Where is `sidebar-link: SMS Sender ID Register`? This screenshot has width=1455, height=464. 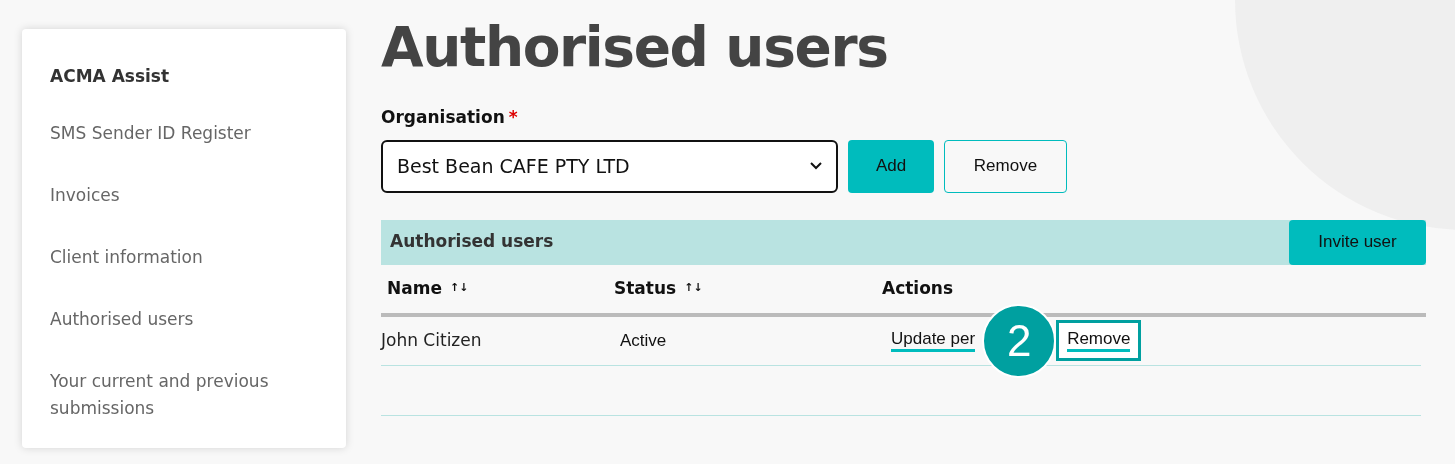 sidebar-link: SMS Sender ID Register is located at coordinates (170, 133).